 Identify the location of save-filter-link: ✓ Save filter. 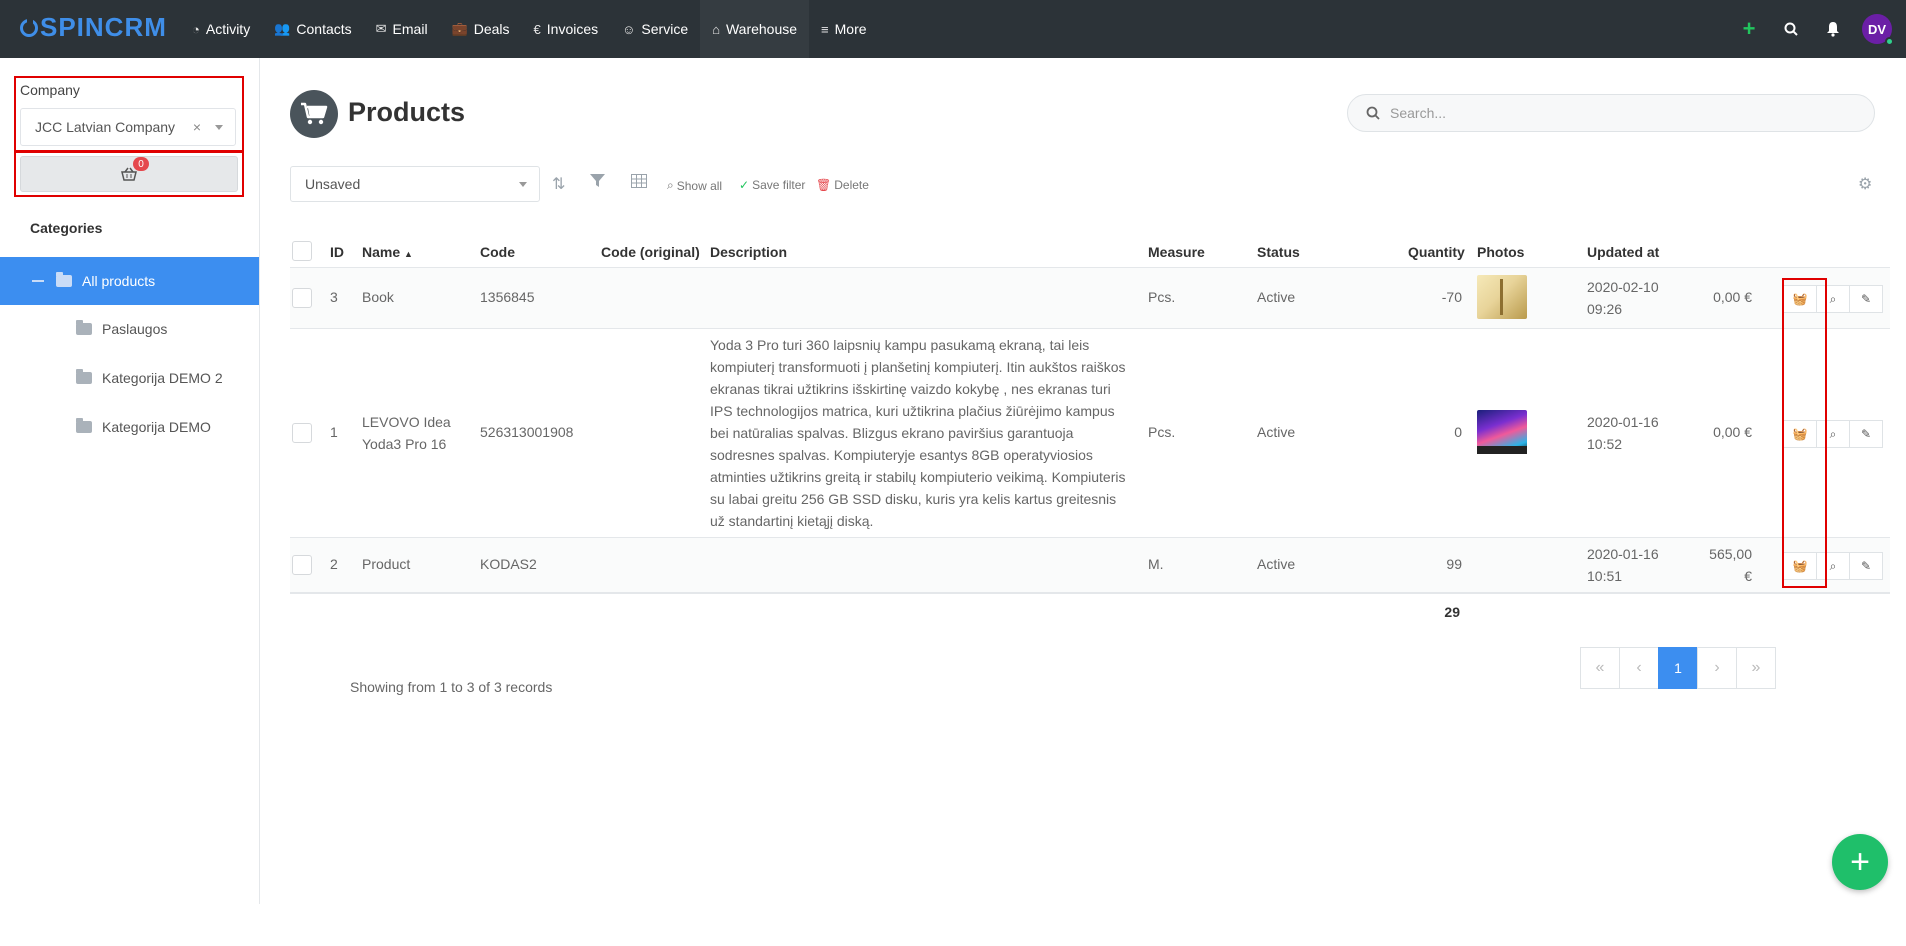
(772, 185).